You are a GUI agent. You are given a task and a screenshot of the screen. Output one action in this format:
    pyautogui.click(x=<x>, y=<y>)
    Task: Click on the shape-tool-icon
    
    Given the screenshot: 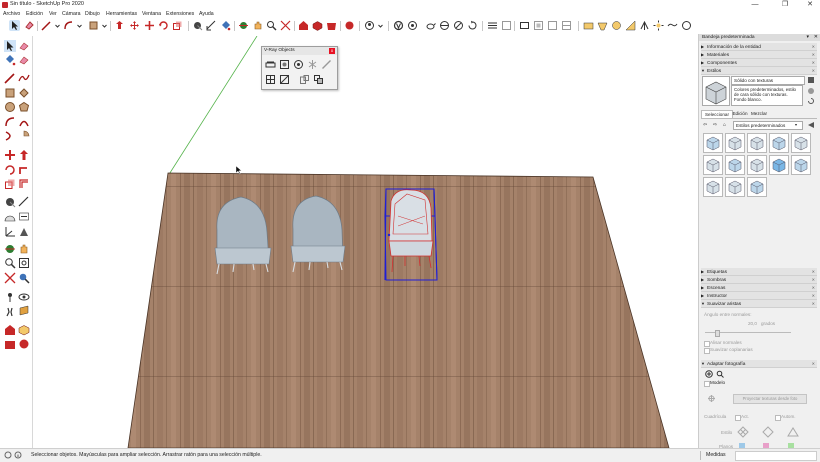 What is the action you would take?
    pyautogui.click(x=93, y=25)
    